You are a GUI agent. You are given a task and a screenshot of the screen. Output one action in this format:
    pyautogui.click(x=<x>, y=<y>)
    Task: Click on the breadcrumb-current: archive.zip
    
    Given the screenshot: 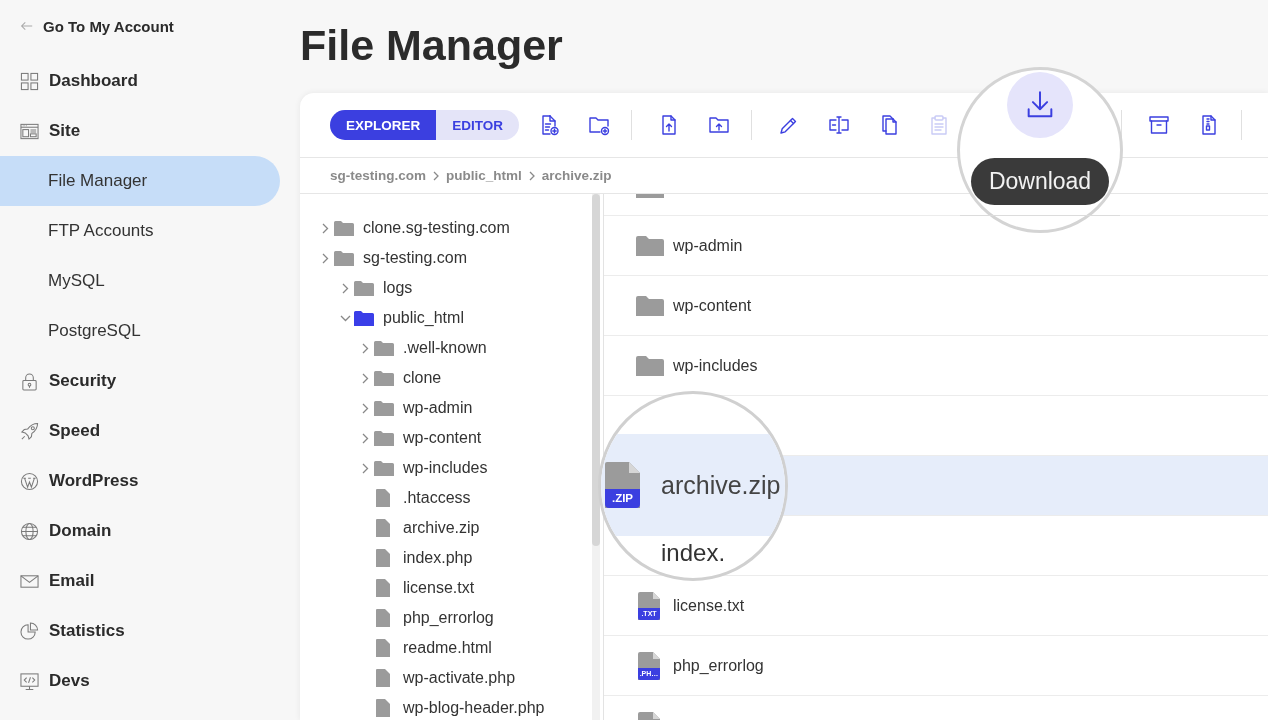 What is the action you would take?
    pyautogui.click(x=576, y=175)
    